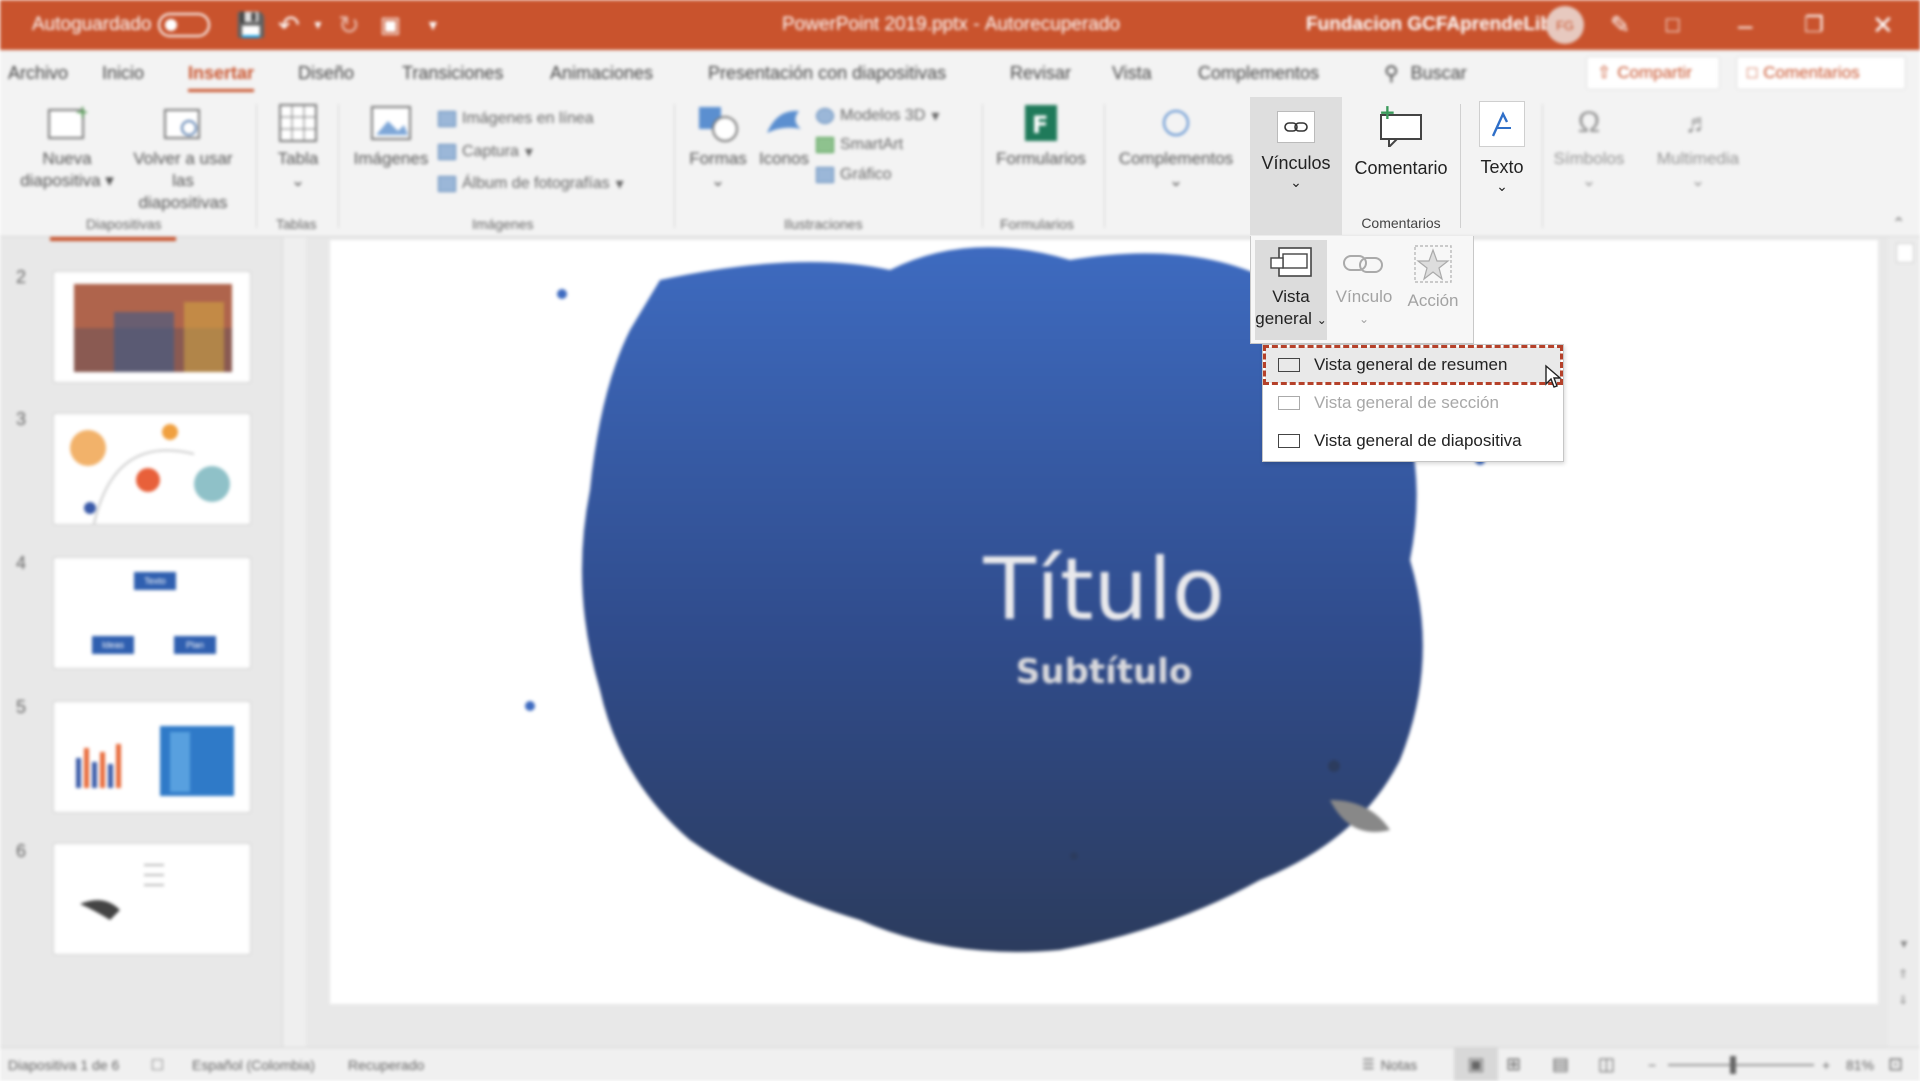 The height and width of the screenshot is (1081, 1920). Describe the element at coordinates (391, 158) in the screenshot. I see `pictures-label: Imágenes` at that location.